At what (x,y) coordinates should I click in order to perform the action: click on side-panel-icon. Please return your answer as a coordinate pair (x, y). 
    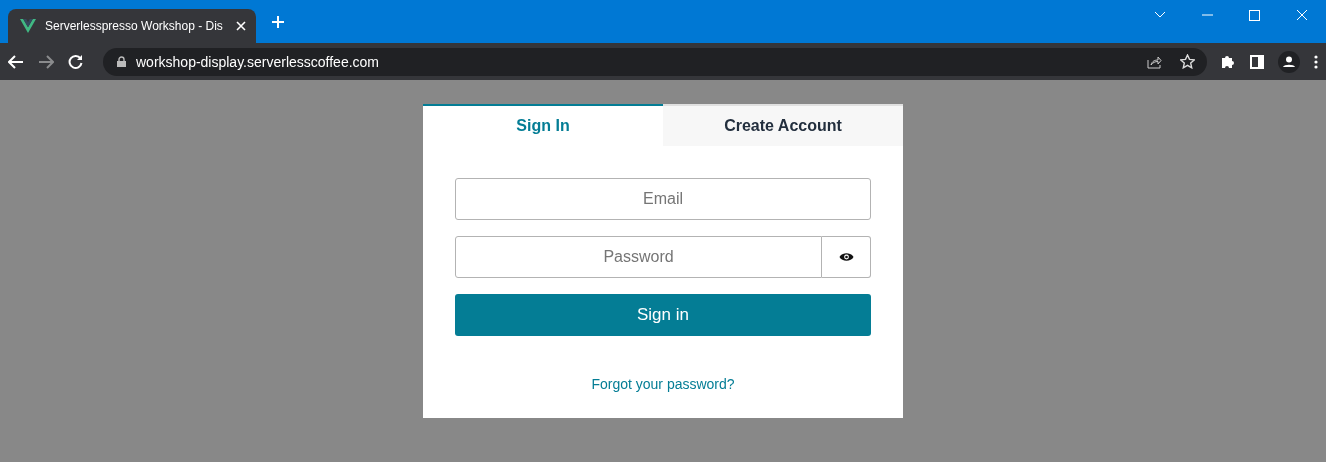
    Looking at the image, I should click on (1257, 61).